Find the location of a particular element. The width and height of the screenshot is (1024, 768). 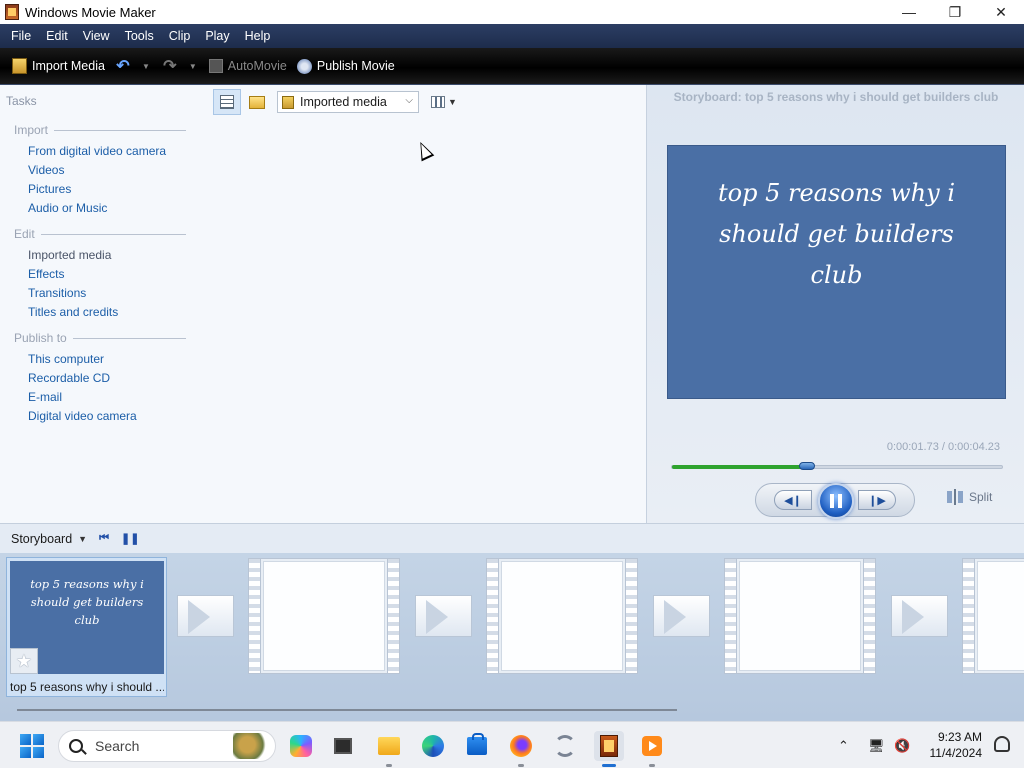

copilot-app-icon is located at coordinates (301, 746).